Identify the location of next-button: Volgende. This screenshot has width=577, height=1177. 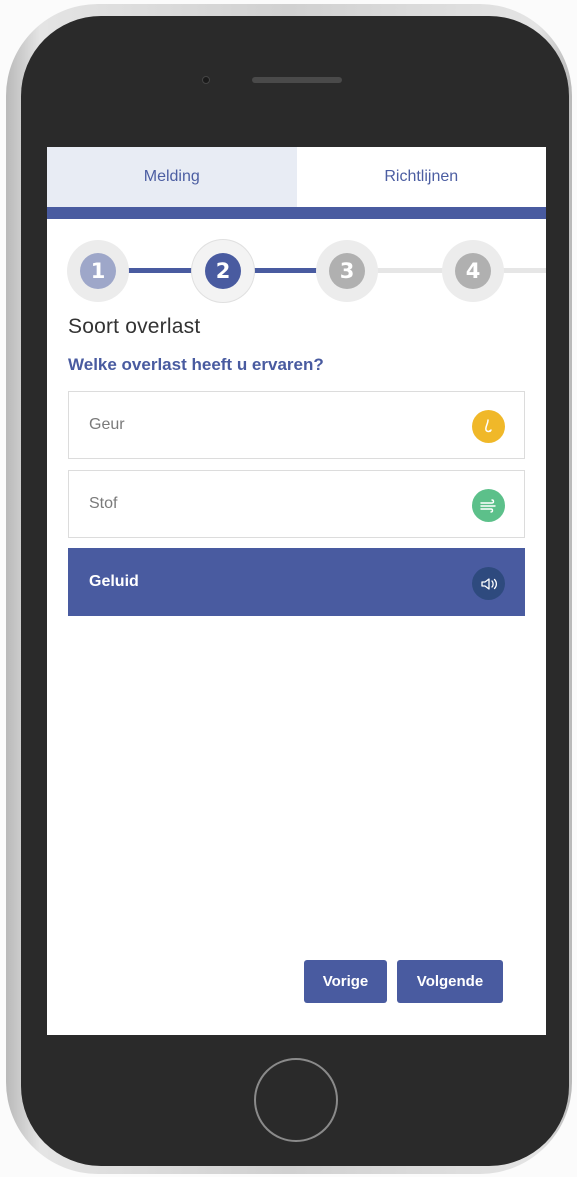
(450, 981).